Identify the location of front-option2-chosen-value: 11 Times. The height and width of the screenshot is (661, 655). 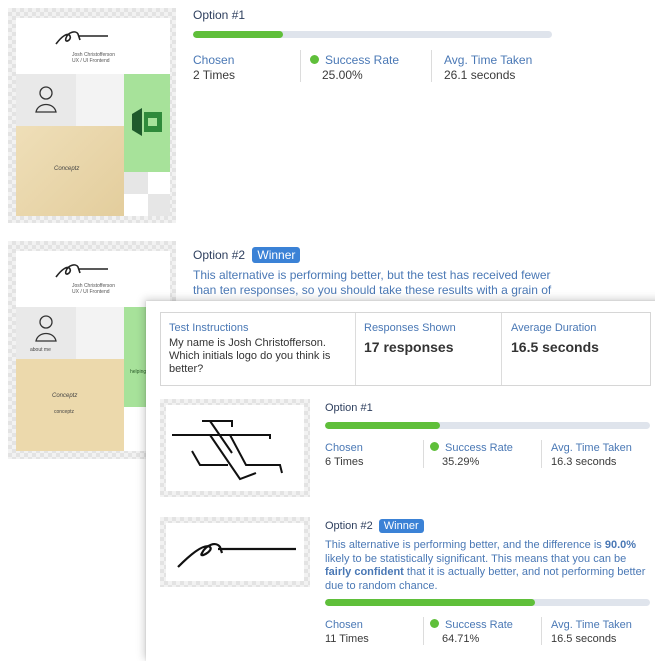
(347, 639).